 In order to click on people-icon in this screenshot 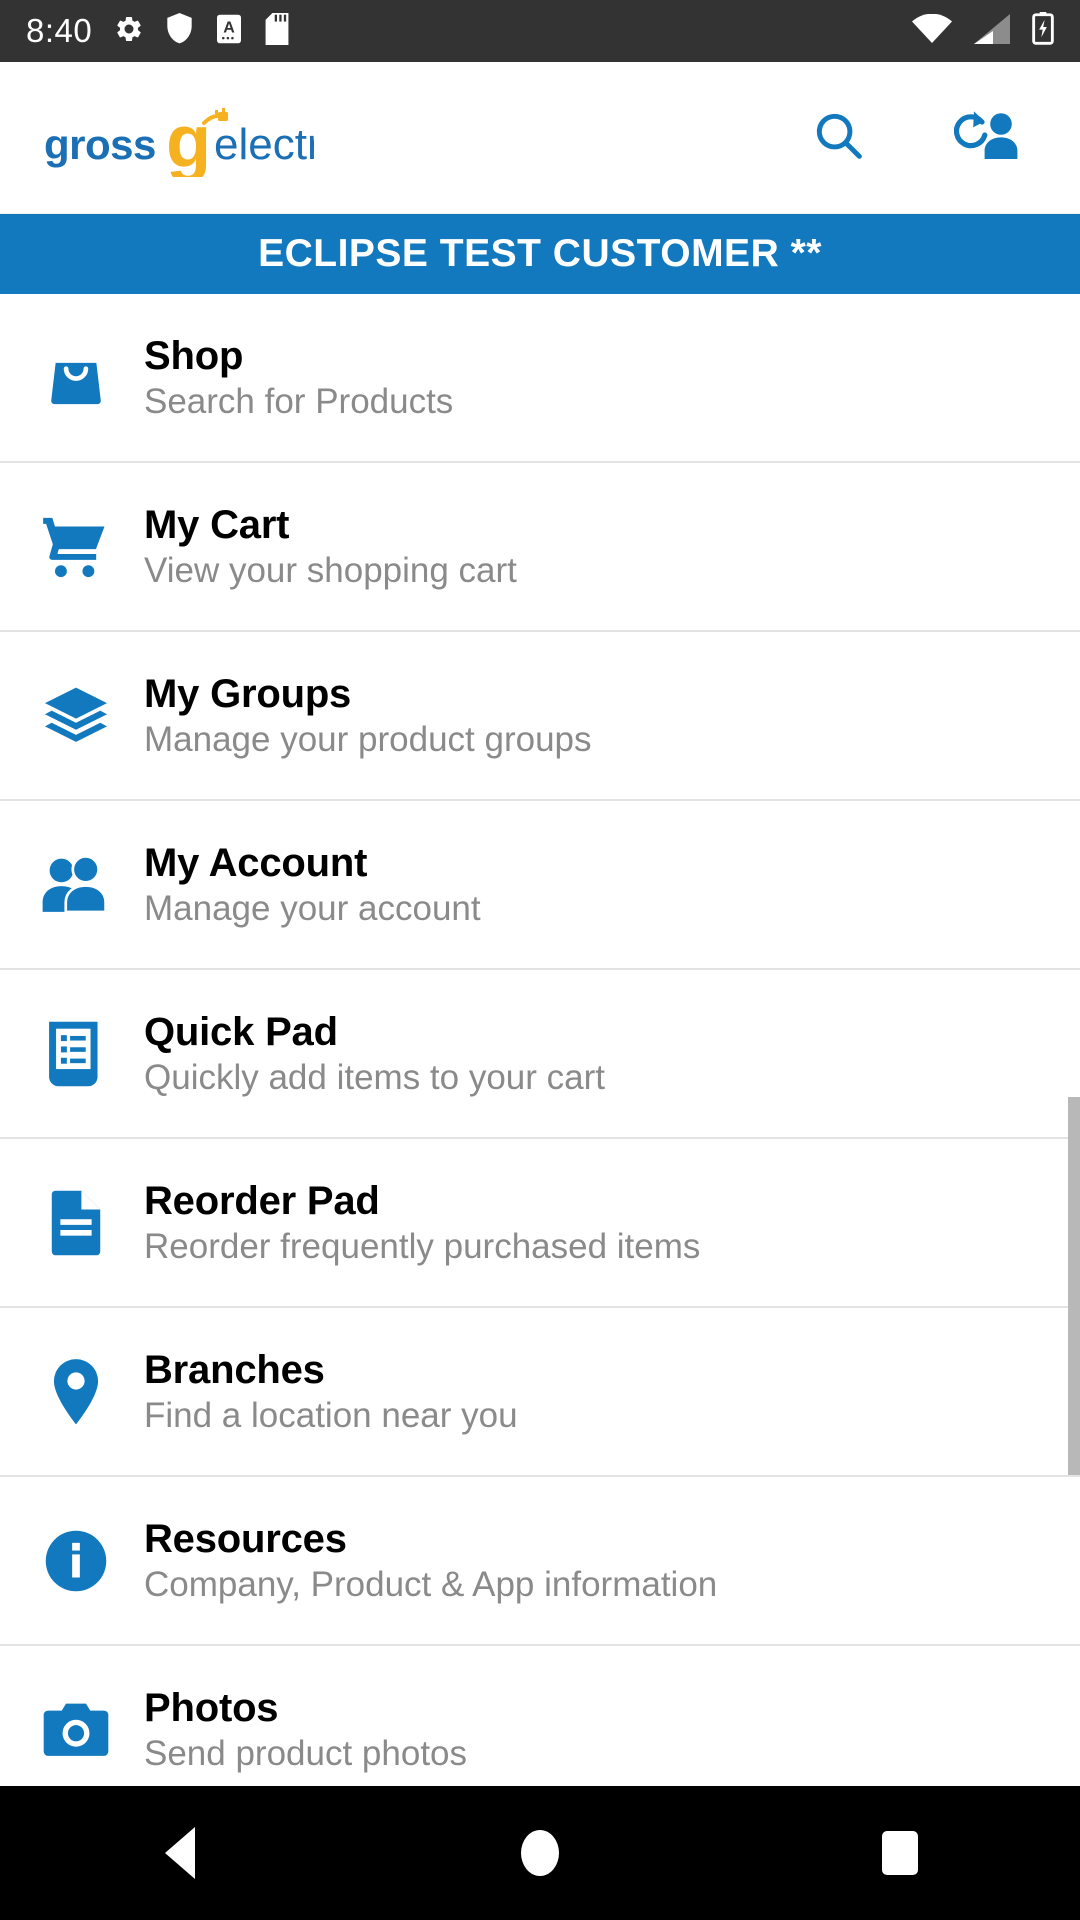, I will do `click(76, 885)`.